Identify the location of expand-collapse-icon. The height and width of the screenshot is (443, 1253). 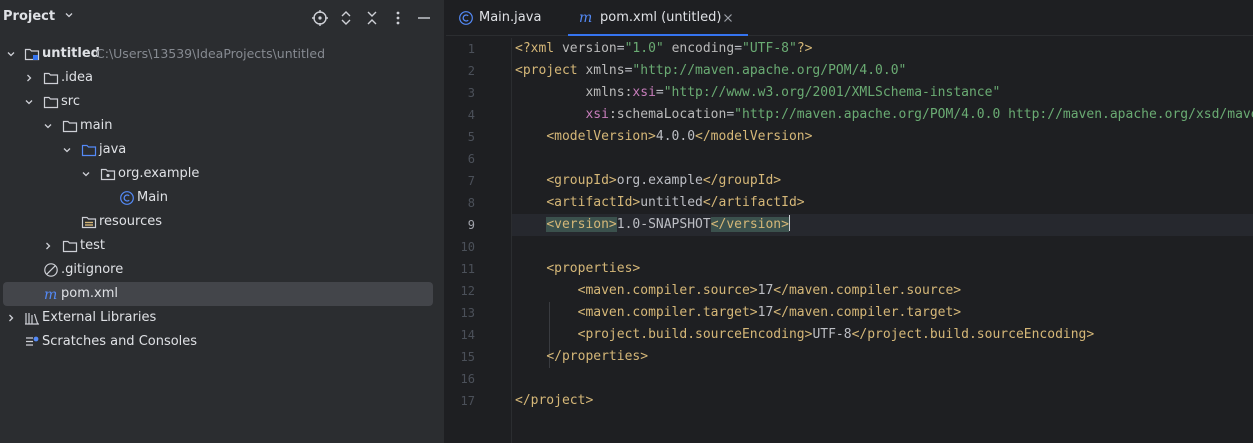
(346, 18).